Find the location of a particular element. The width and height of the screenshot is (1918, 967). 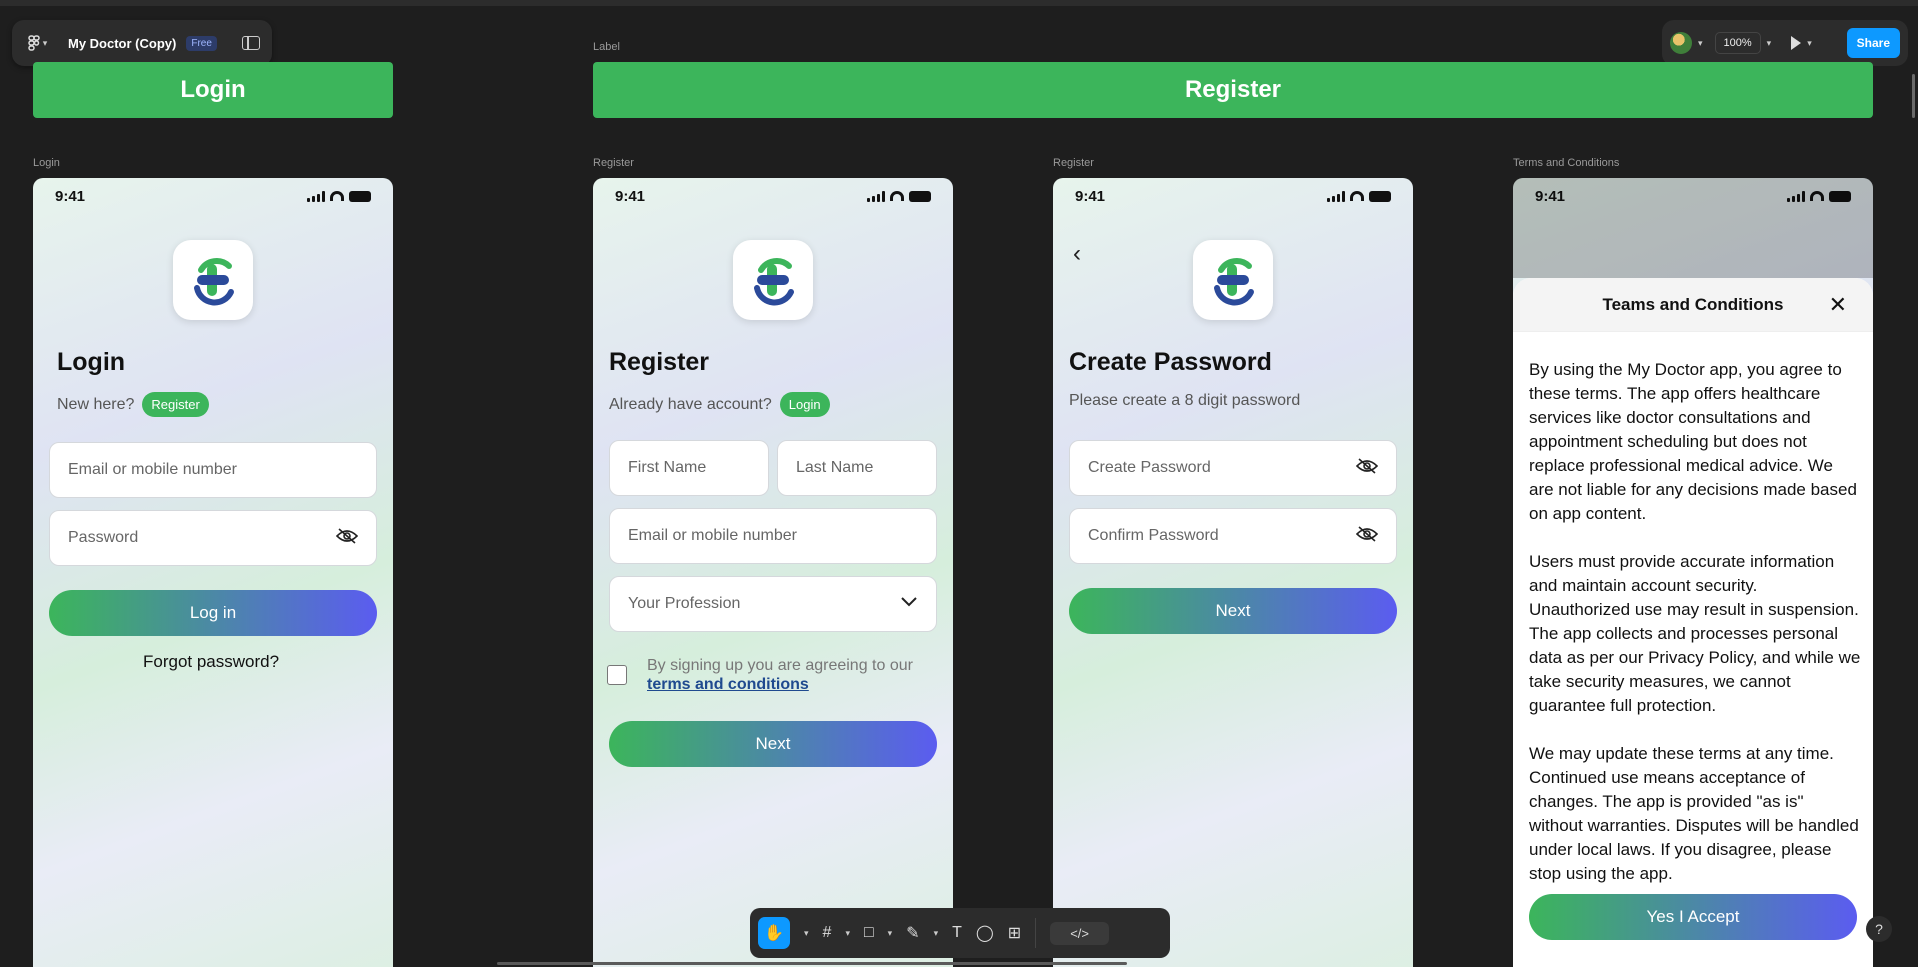

help-icon: ? is located at coordinates (1879, 929).